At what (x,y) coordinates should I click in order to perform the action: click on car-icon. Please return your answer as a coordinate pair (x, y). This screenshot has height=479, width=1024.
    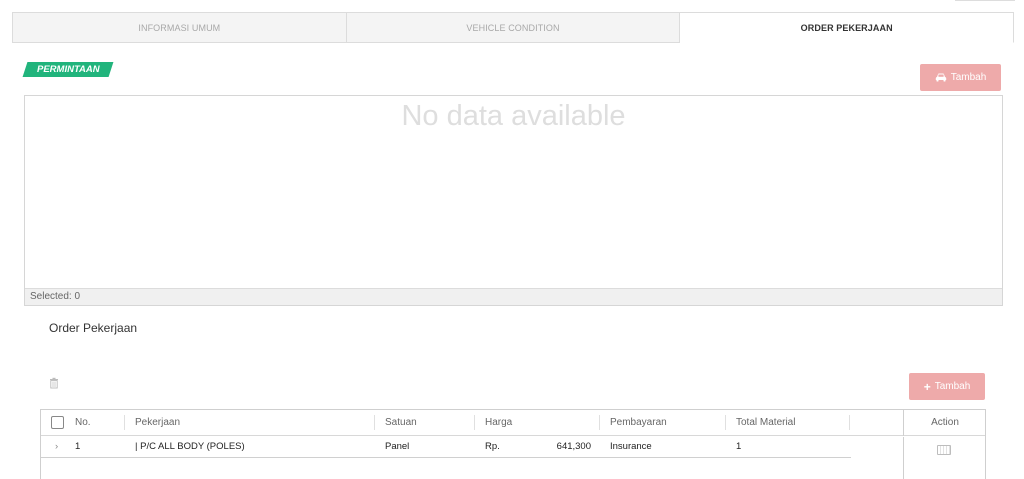
    Looking at the image, I should click on (940, 77).